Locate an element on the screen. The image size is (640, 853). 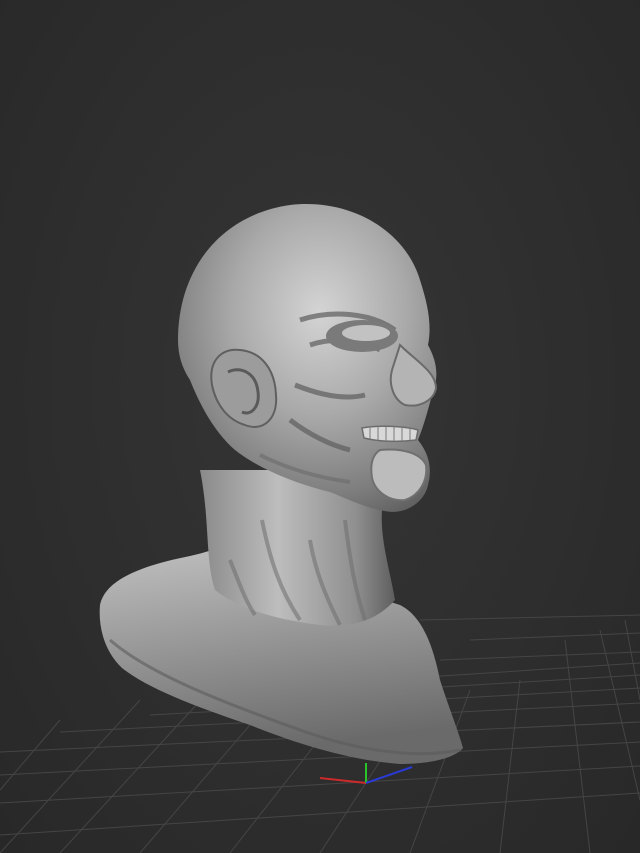
gizmo-x-axis is located at coordinates (343, 780).